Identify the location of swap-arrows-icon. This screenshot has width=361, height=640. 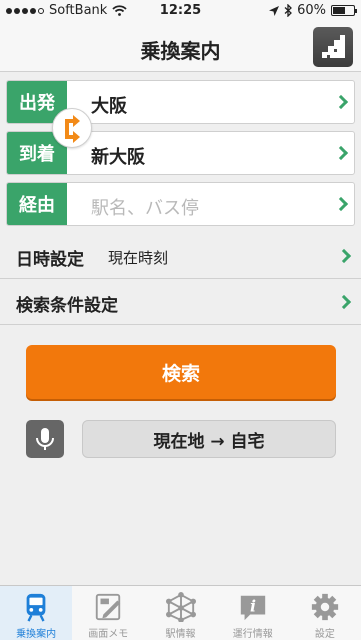
(72, 129).